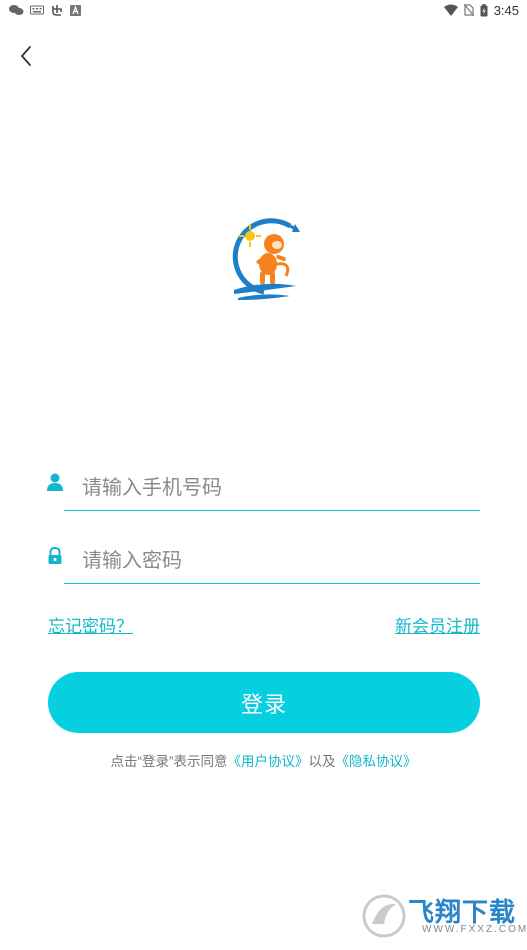 The image size is (527, 950). I want to click on privacy-policy-link: 《隐私协议》, so click(376, 761).